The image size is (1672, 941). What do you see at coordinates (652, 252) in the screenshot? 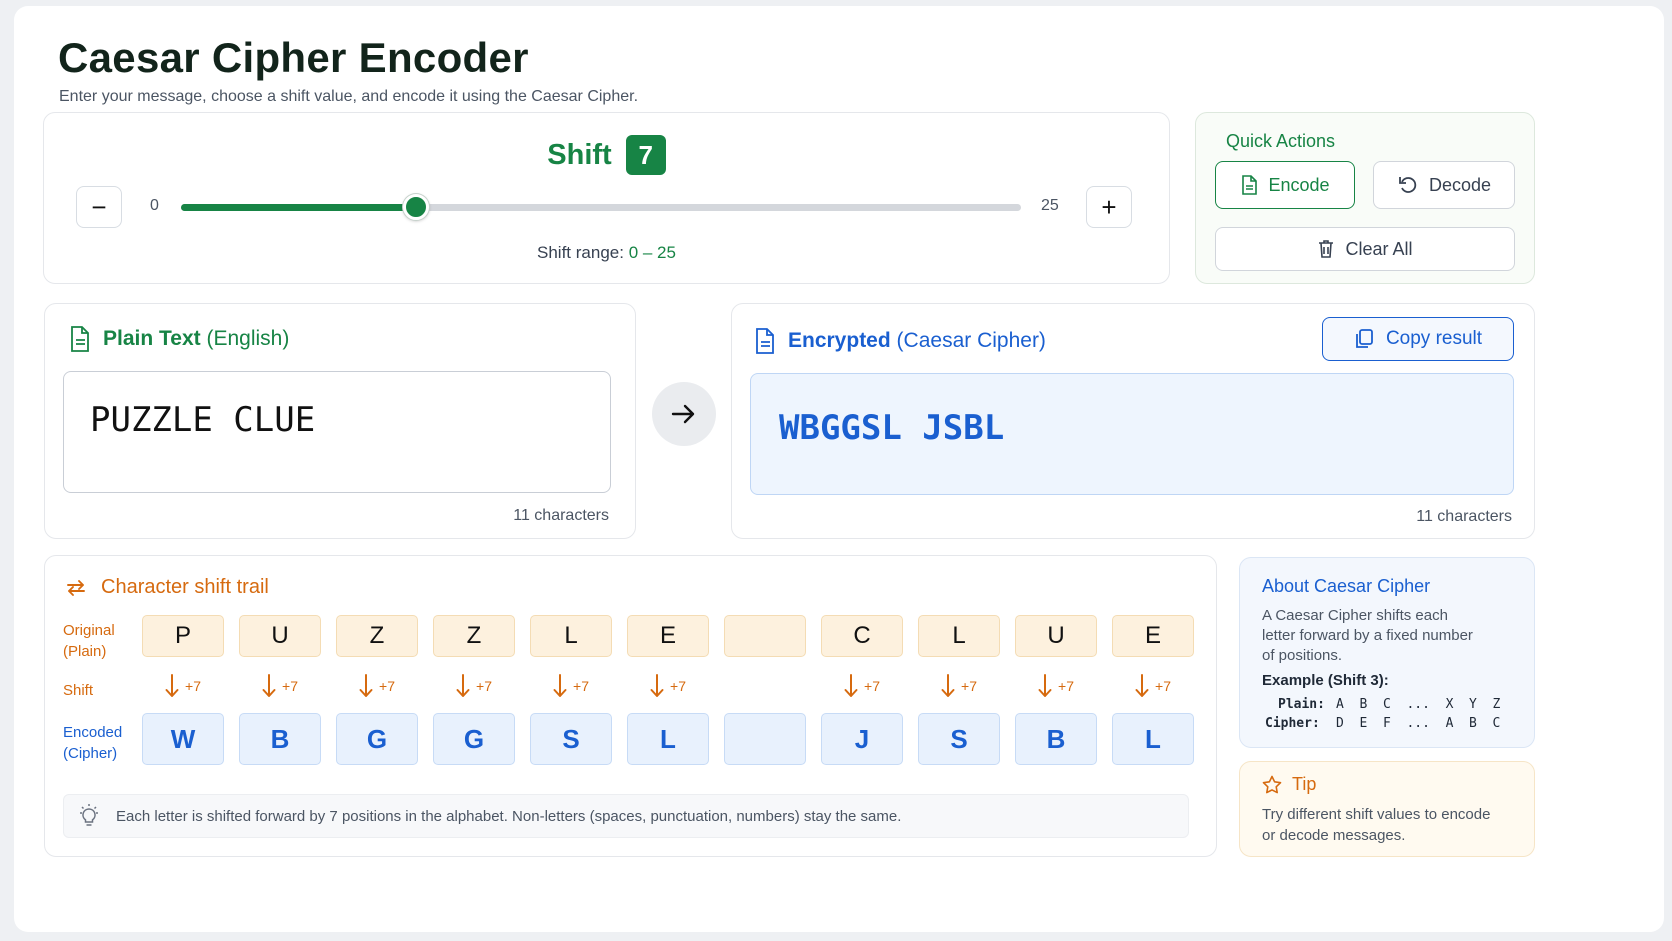
I see `range-note-value: 0 – 25` at bounding box center [652, 252].